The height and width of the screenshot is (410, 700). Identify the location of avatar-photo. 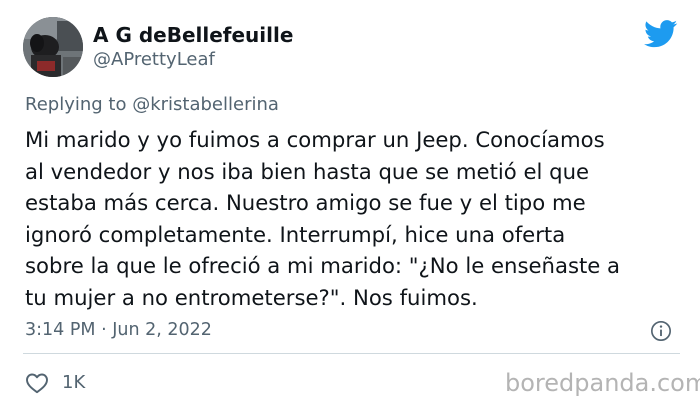
(53, 47).